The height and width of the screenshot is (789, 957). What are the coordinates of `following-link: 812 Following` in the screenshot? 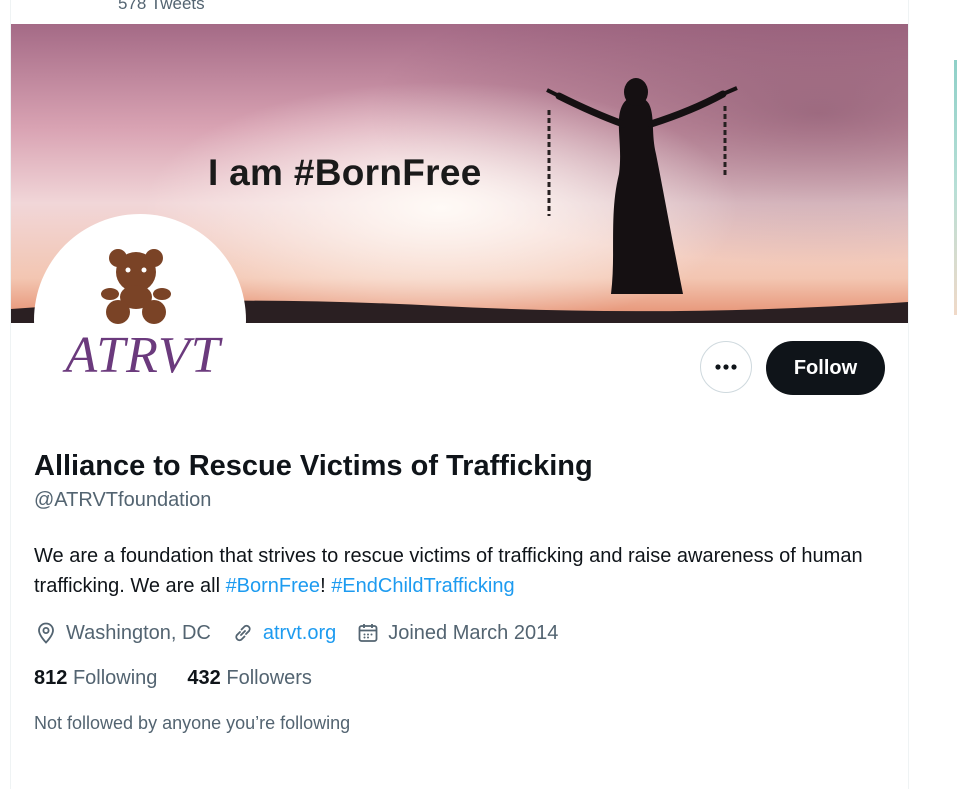 It's located at (95, 678).